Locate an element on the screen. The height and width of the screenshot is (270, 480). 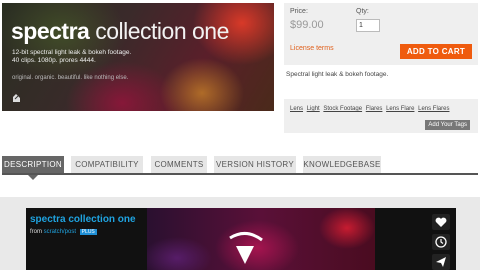
license-terms-link: License terms is located at coordinates (312, 48).